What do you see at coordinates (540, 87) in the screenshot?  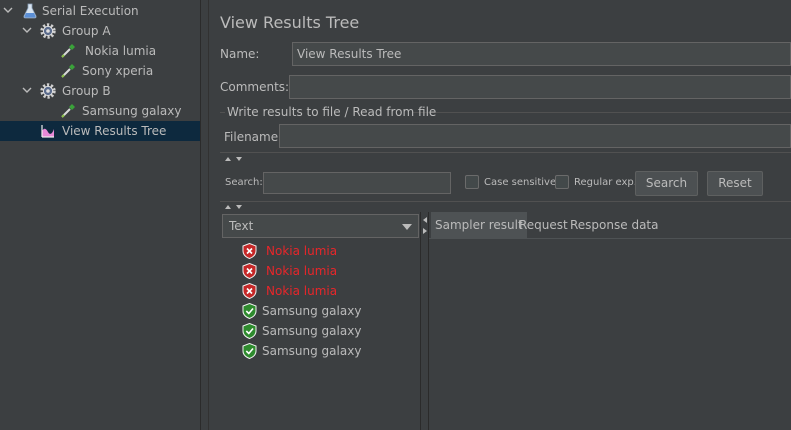 I see `comments-field` at bounding box center [540, 87].